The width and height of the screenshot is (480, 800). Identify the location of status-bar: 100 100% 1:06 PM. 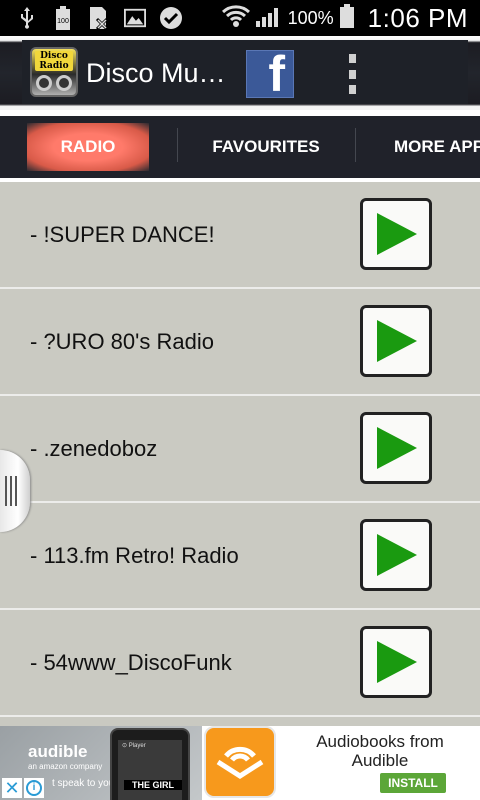
(240, 18).